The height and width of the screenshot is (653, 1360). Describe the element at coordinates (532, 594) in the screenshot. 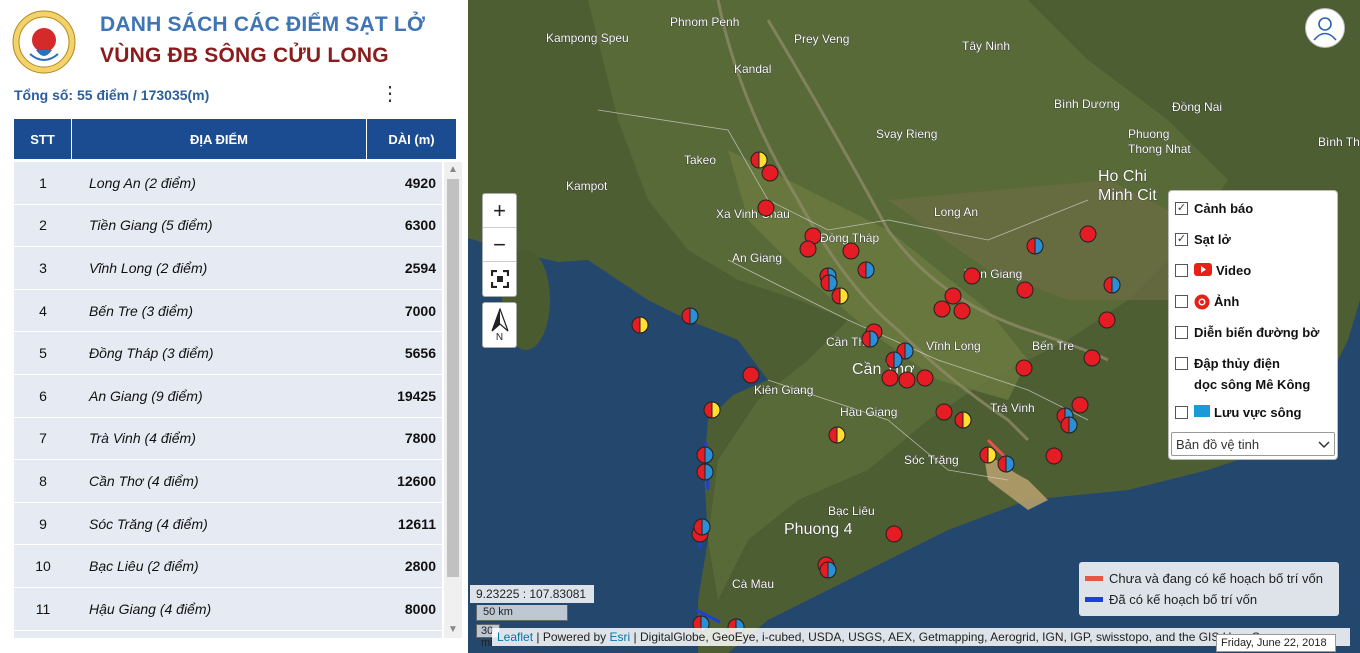

I see `cursor-coordinates: 9.23225 : 107.83081` at that location.